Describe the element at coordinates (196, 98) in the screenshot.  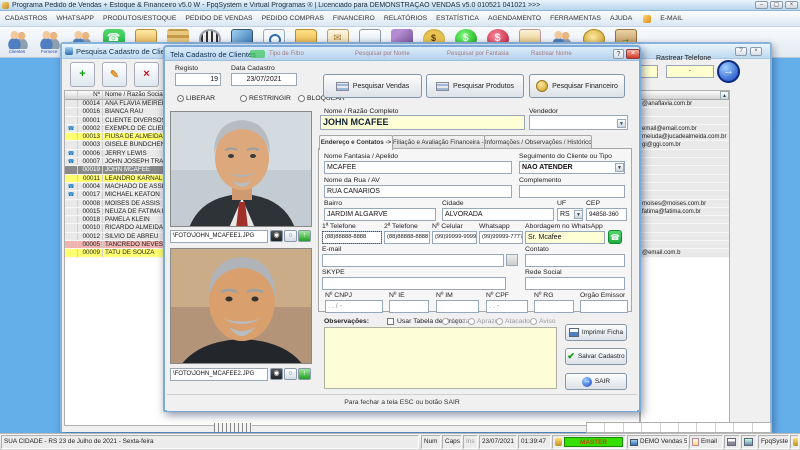
I see `radio-liberar: LIBERAR` at that location.